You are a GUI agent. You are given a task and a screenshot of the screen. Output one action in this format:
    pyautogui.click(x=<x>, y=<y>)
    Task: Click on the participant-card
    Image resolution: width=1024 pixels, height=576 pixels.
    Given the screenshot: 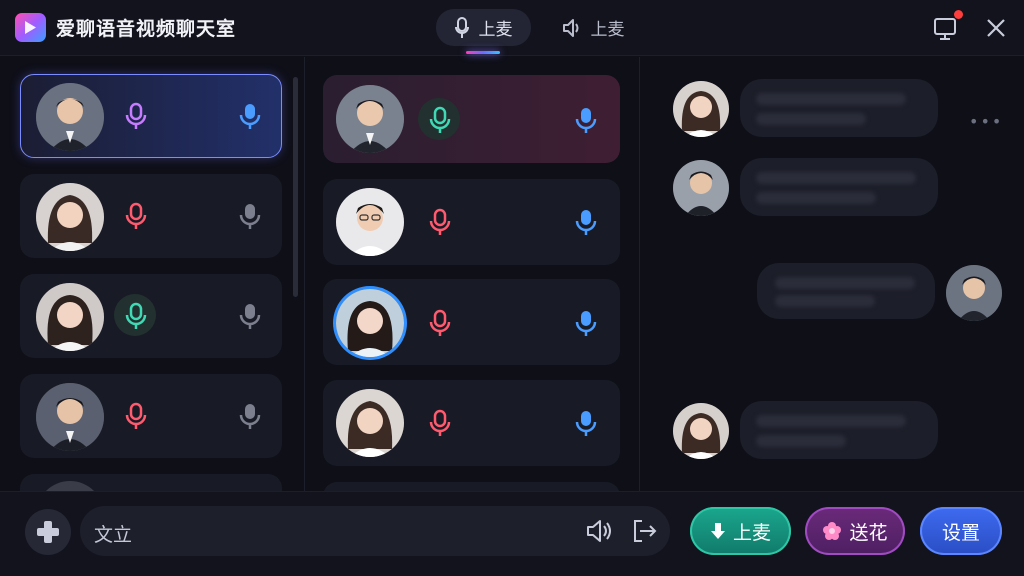 What is the action you would take?
    pyautogui.click(x=471, y=486)
    